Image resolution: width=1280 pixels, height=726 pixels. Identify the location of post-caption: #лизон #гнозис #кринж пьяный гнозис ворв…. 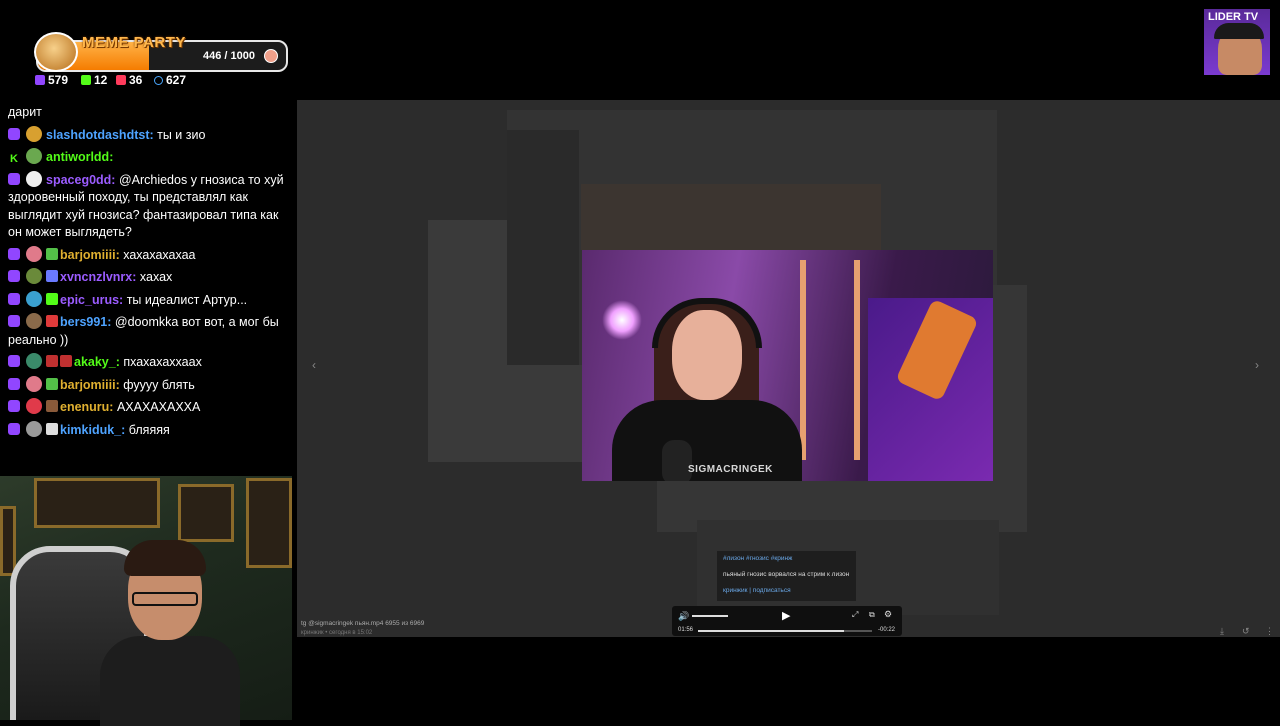
(786, 576).